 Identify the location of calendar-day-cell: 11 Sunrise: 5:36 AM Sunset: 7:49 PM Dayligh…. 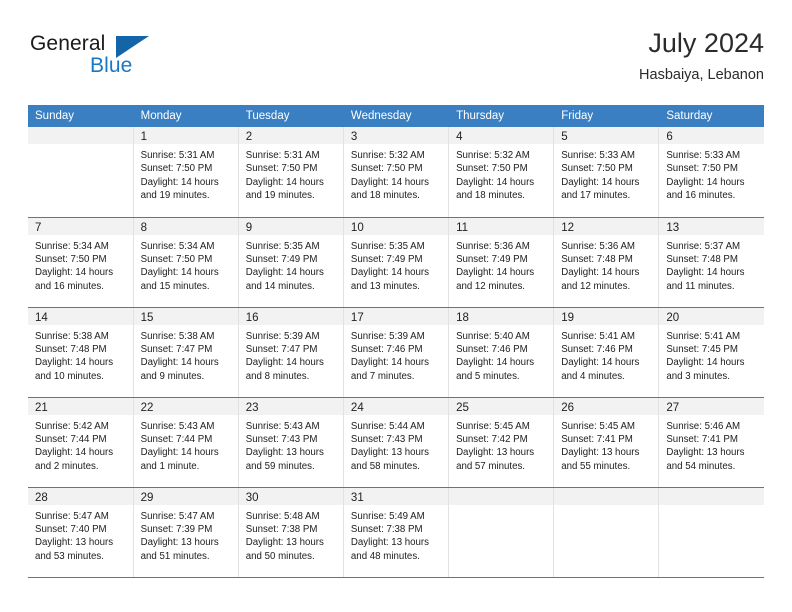
(501, 262).